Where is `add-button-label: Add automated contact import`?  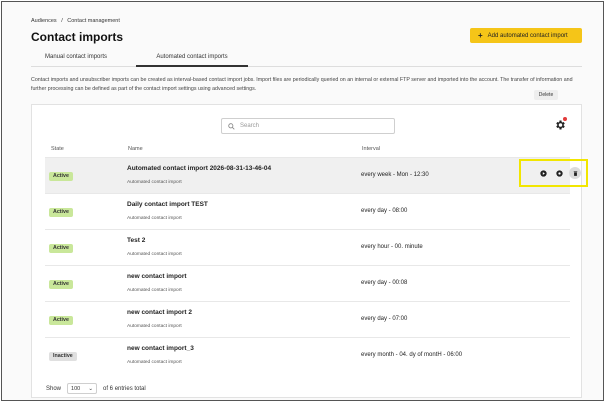
add-button-label: Add automated contact import is located at coordinates (527, 35).